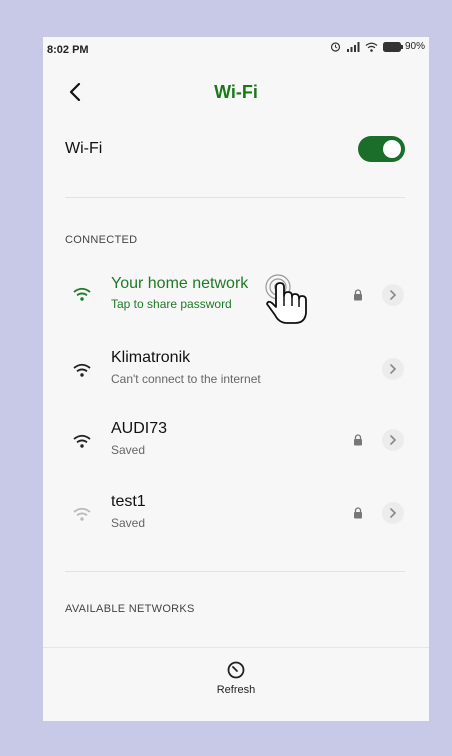 The height and width of the screenshot is (756, 452). I want to click on network-row-your-home-network: Your home network Tap to share password, so click(236, 295).